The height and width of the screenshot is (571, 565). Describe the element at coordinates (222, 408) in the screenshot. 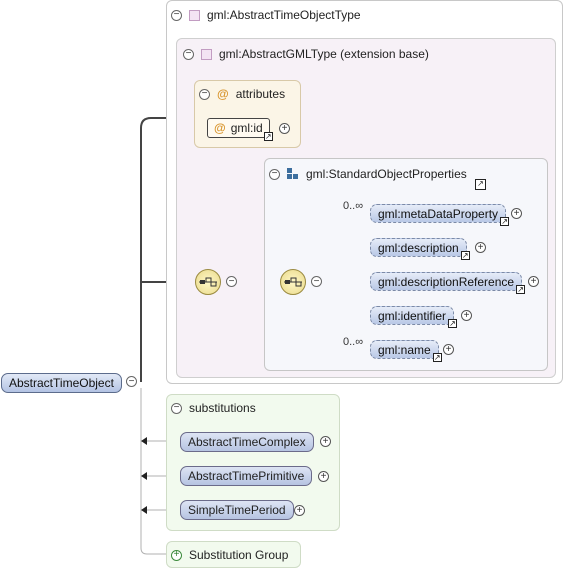

I see `substitutions-label: substitutions` at that location.